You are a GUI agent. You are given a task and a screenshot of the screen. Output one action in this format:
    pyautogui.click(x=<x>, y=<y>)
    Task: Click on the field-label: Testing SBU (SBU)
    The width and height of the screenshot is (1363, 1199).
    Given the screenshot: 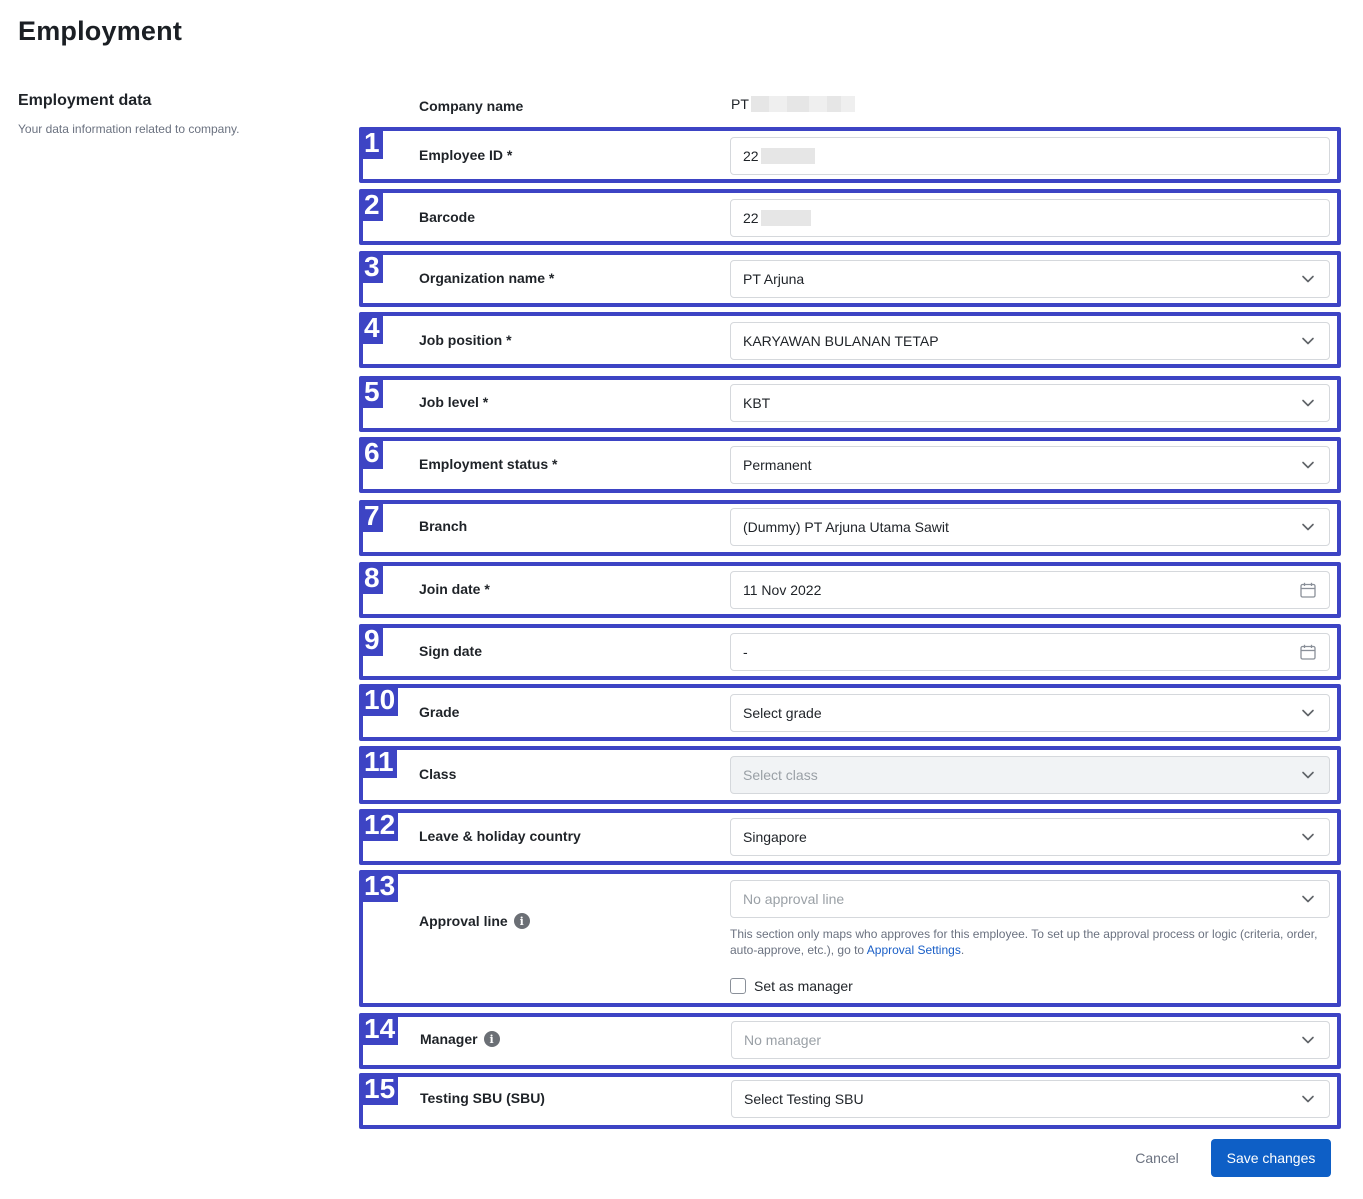 What is the action you would take?
    pyautogui.click(x=482, y=1098)
    